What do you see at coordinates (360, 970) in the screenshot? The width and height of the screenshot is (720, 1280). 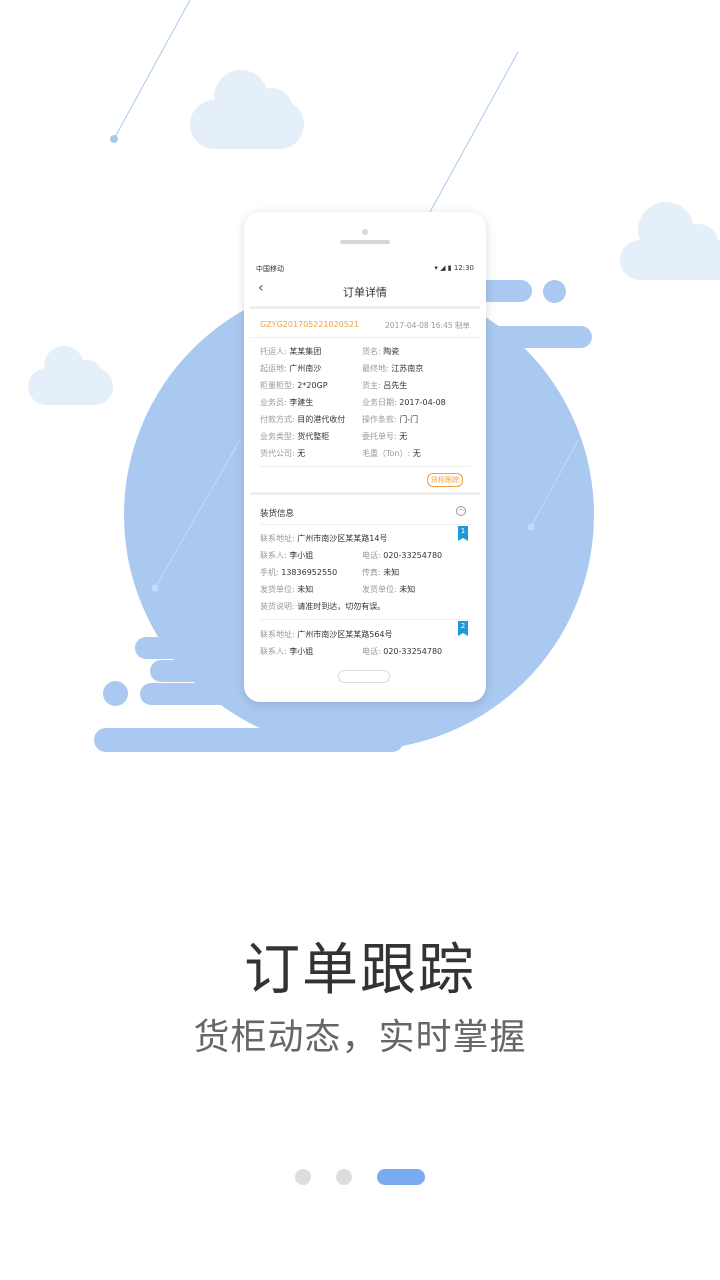 I see `page-heading: 订单跟踪` at bounding box center [360, 970].